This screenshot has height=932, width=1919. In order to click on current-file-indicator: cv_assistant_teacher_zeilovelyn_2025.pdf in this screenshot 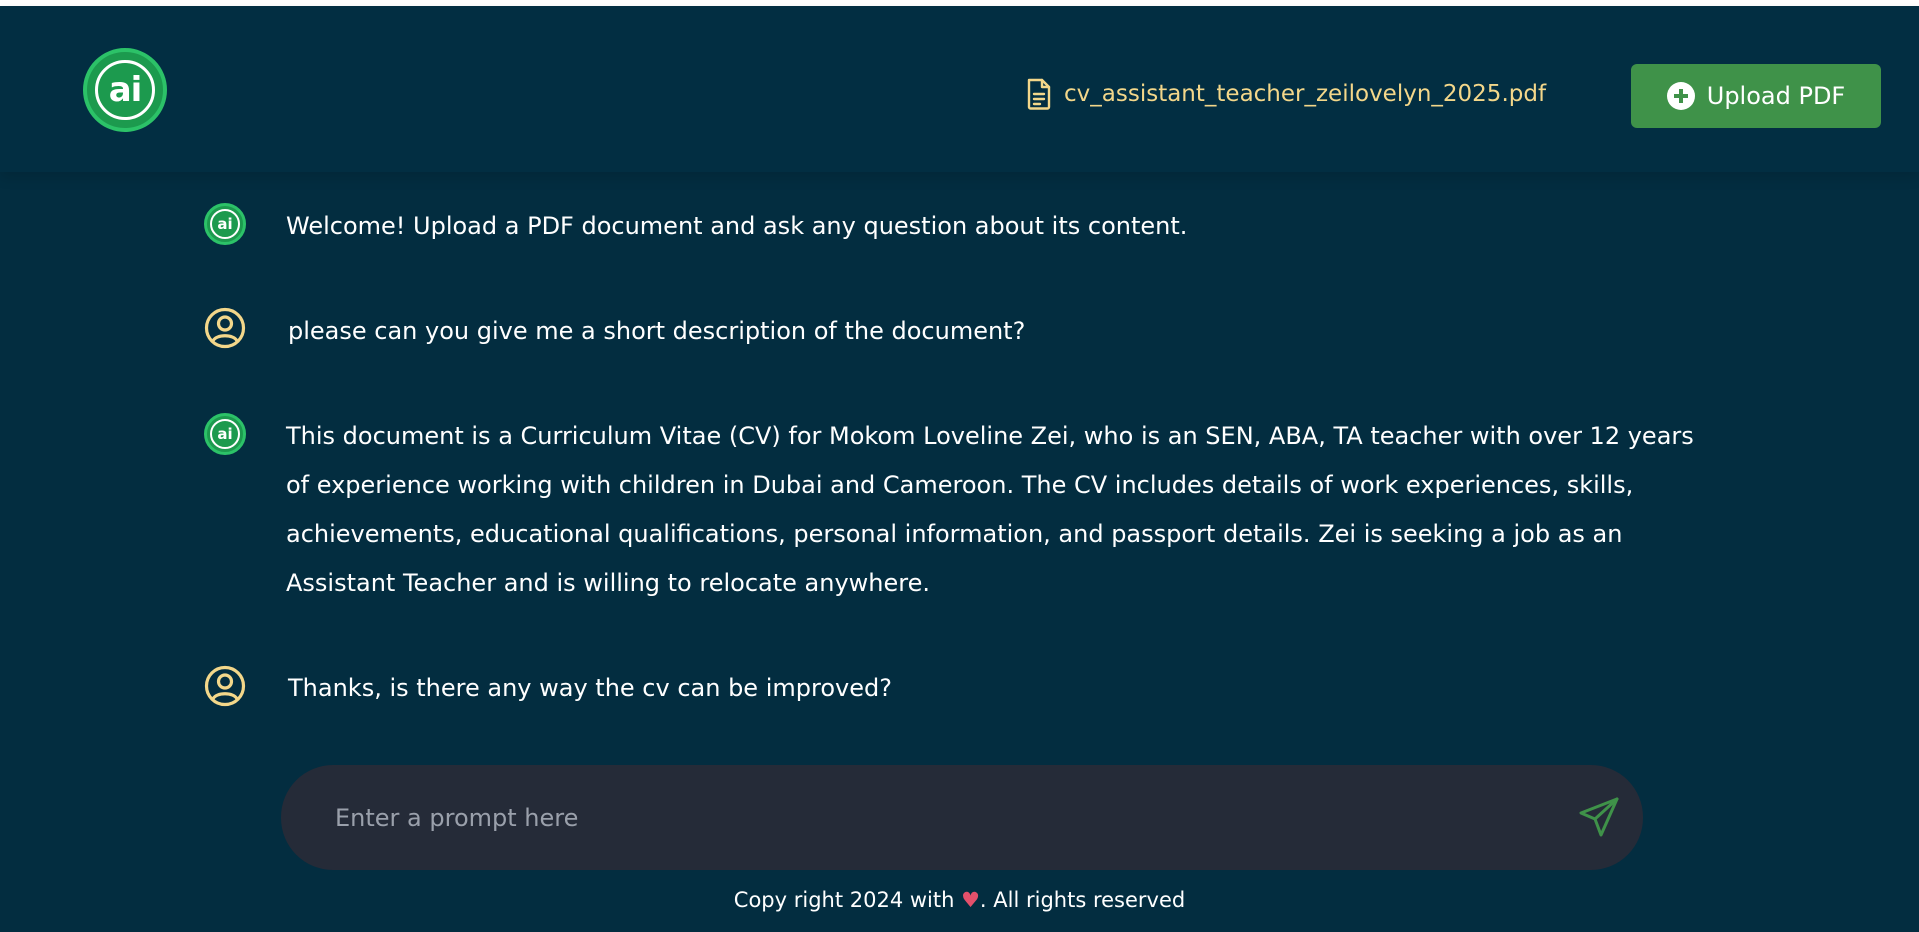, I will do `click(1286, 94)`.